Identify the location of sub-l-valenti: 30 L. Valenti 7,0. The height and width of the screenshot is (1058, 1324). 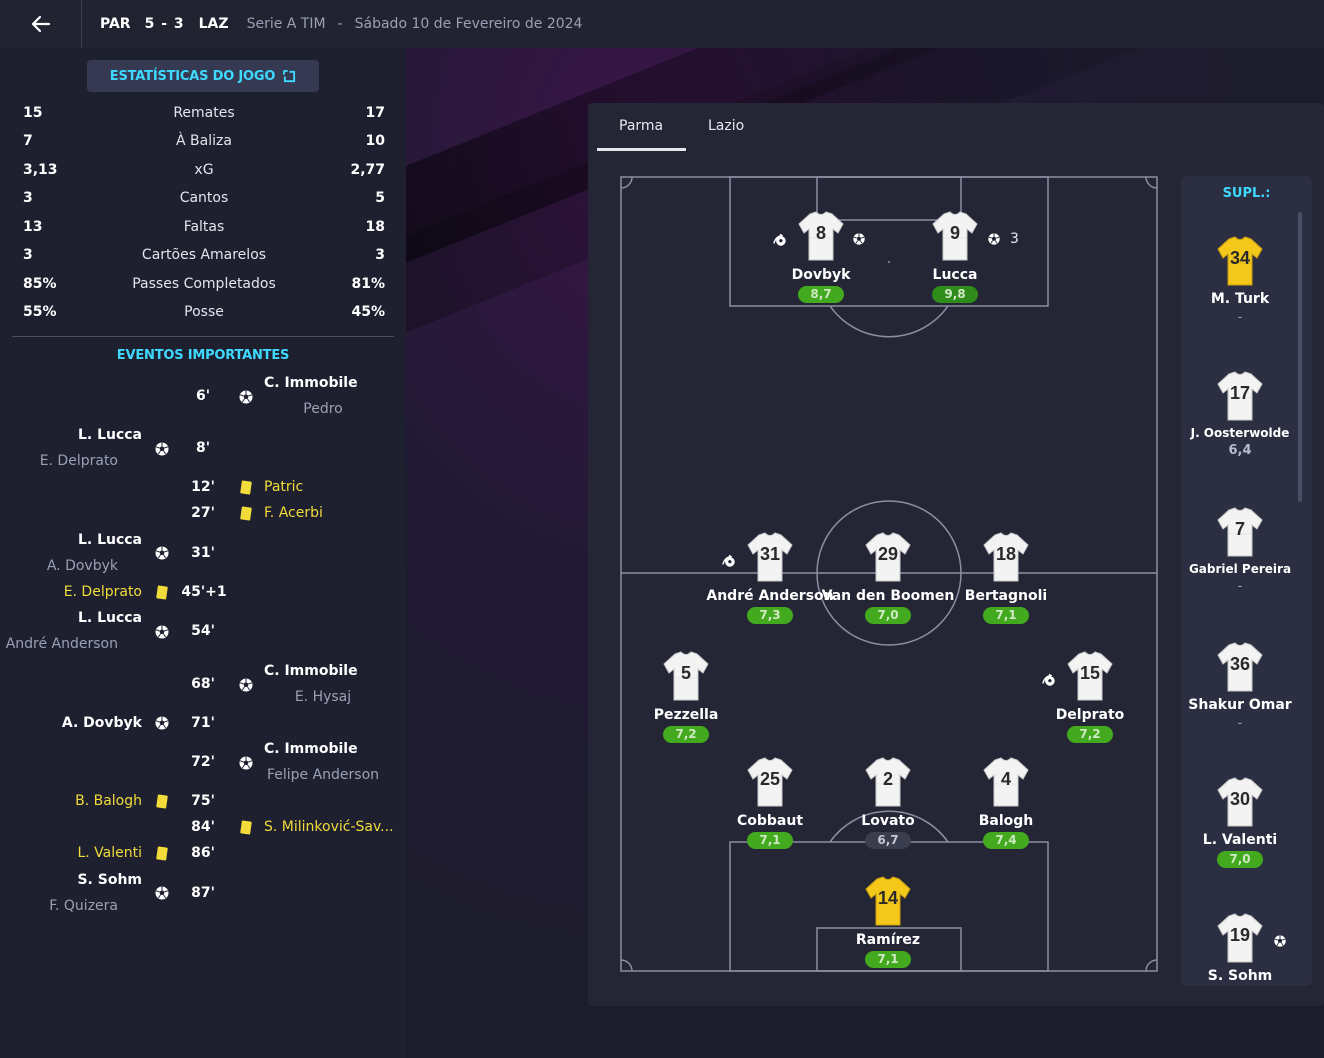
(1240, 821).